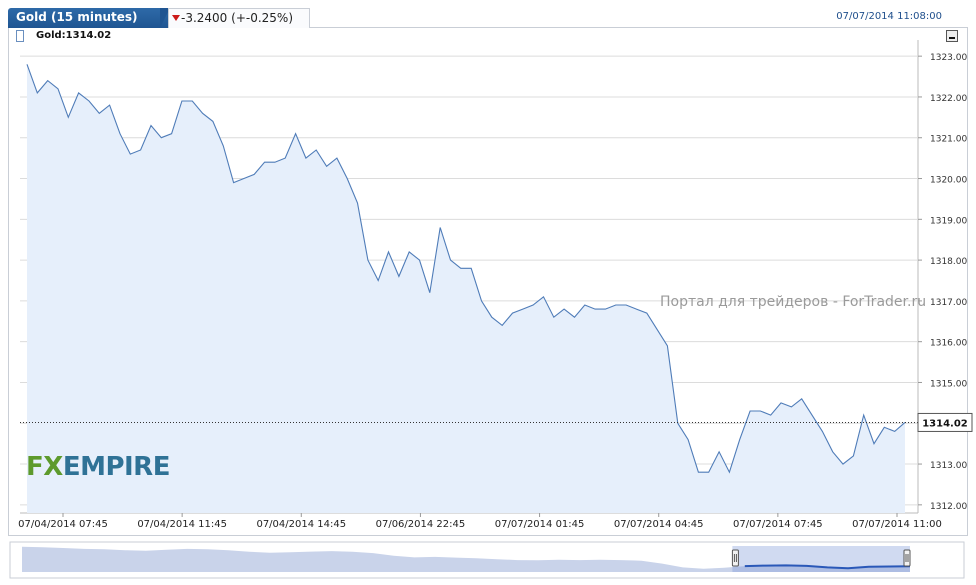  Describe the element at coordinates (793, 302) in the screenshot. I see `watermark-text: Портал для трейдеров - ForTrader.ru` at that location.